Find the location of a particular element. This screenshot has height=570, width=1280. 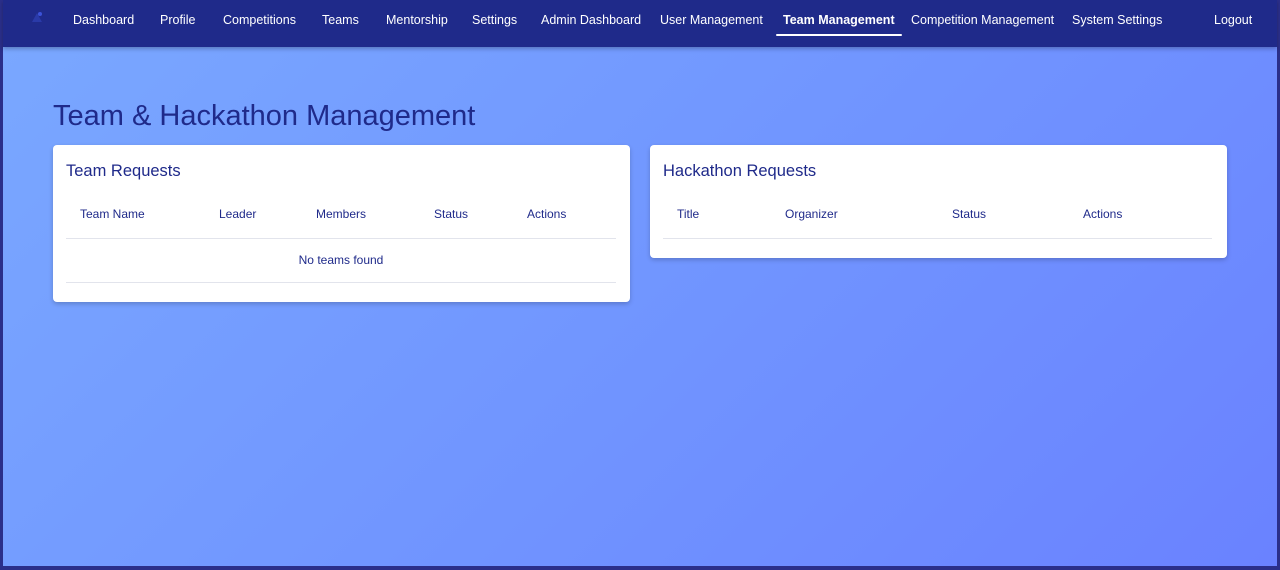

row-divider is located at coordinates (341, 282).